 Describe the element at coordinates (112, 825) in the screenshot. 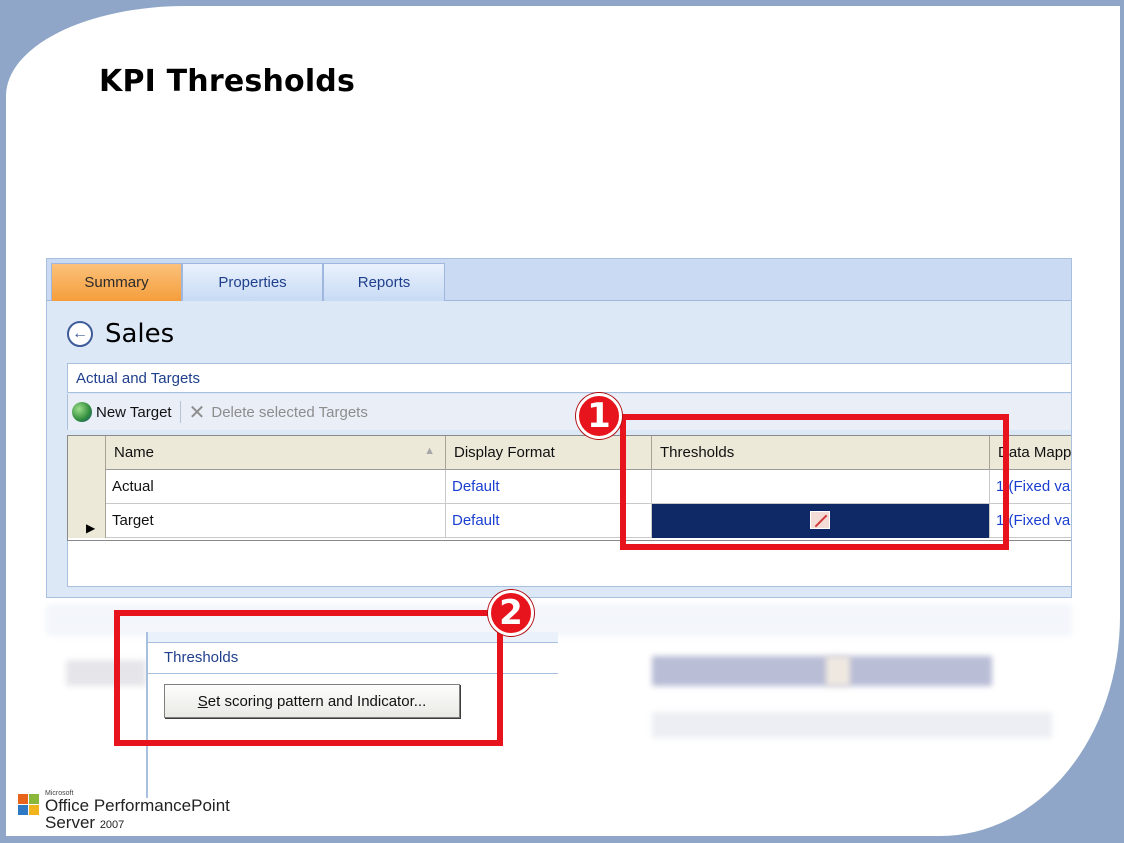

I see `logo-year: 2007` at that location.